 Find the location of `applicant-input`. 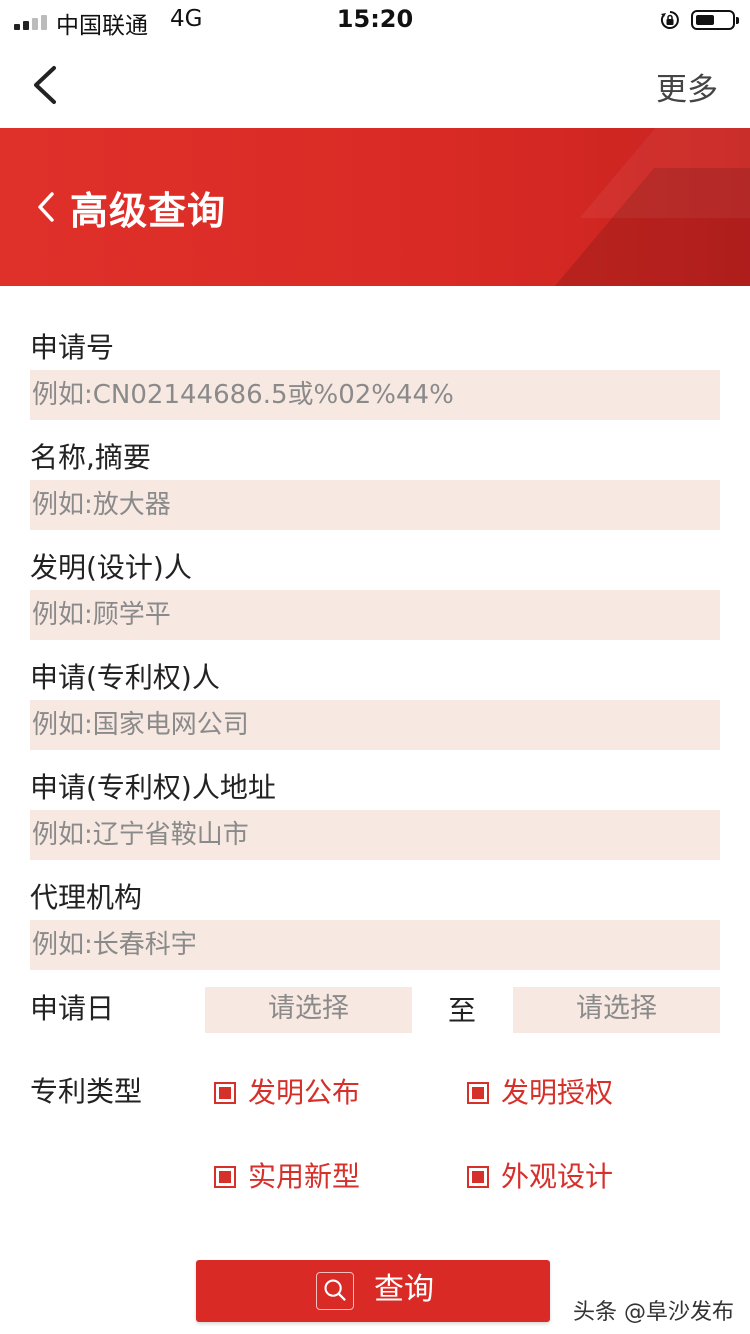

applicant-input is located at coordinates (375, 725).